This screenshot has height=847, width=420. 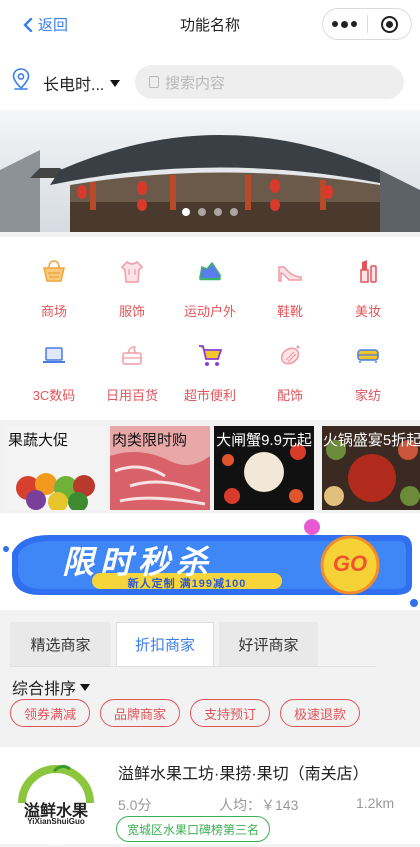 What do you see at coordinates (320, 713) in the screenshot?
I see `filter-chip: 极速退款` at bounding box center [320, 713].